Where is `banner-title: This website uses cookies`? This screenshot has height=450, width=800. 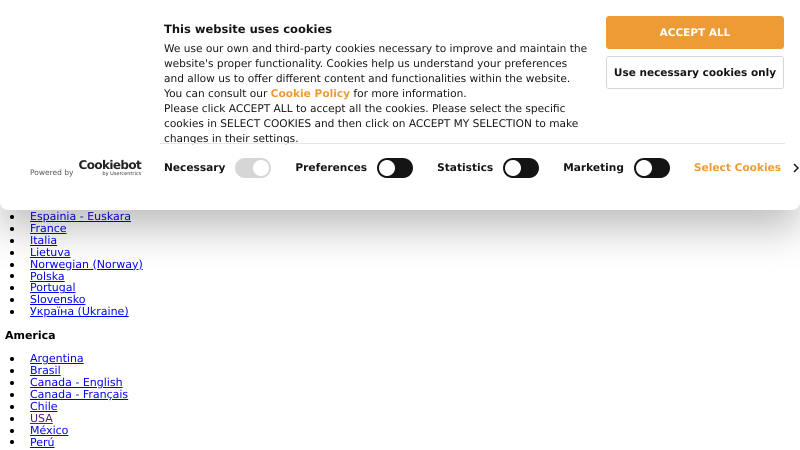
banner-title: This website uses cookies is located at coordinates (248, 29).